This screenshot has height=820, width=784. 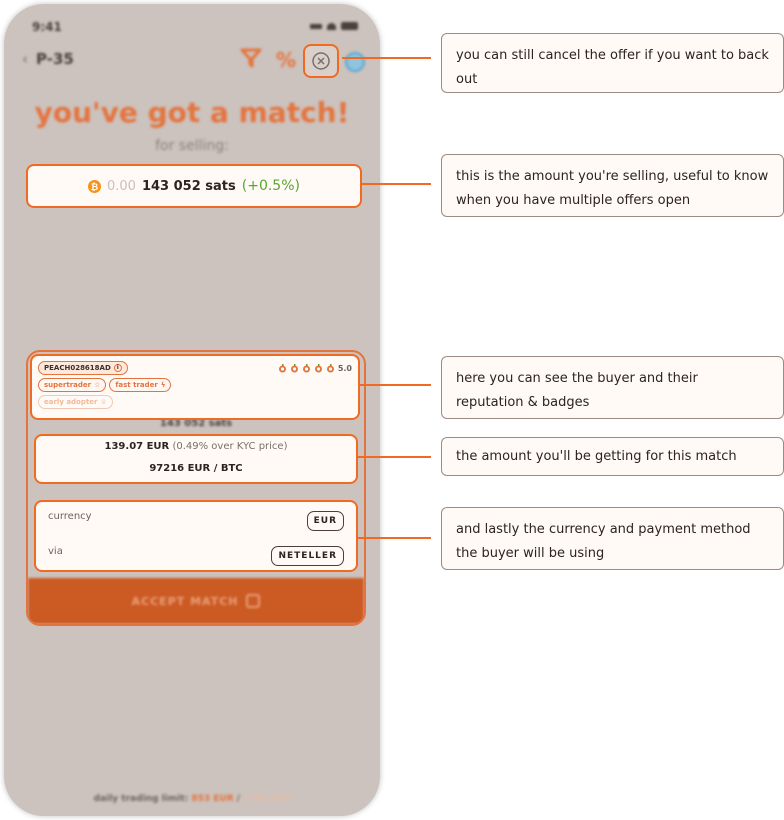 I want to click on connector-buyer, so click(x=395, y=385).